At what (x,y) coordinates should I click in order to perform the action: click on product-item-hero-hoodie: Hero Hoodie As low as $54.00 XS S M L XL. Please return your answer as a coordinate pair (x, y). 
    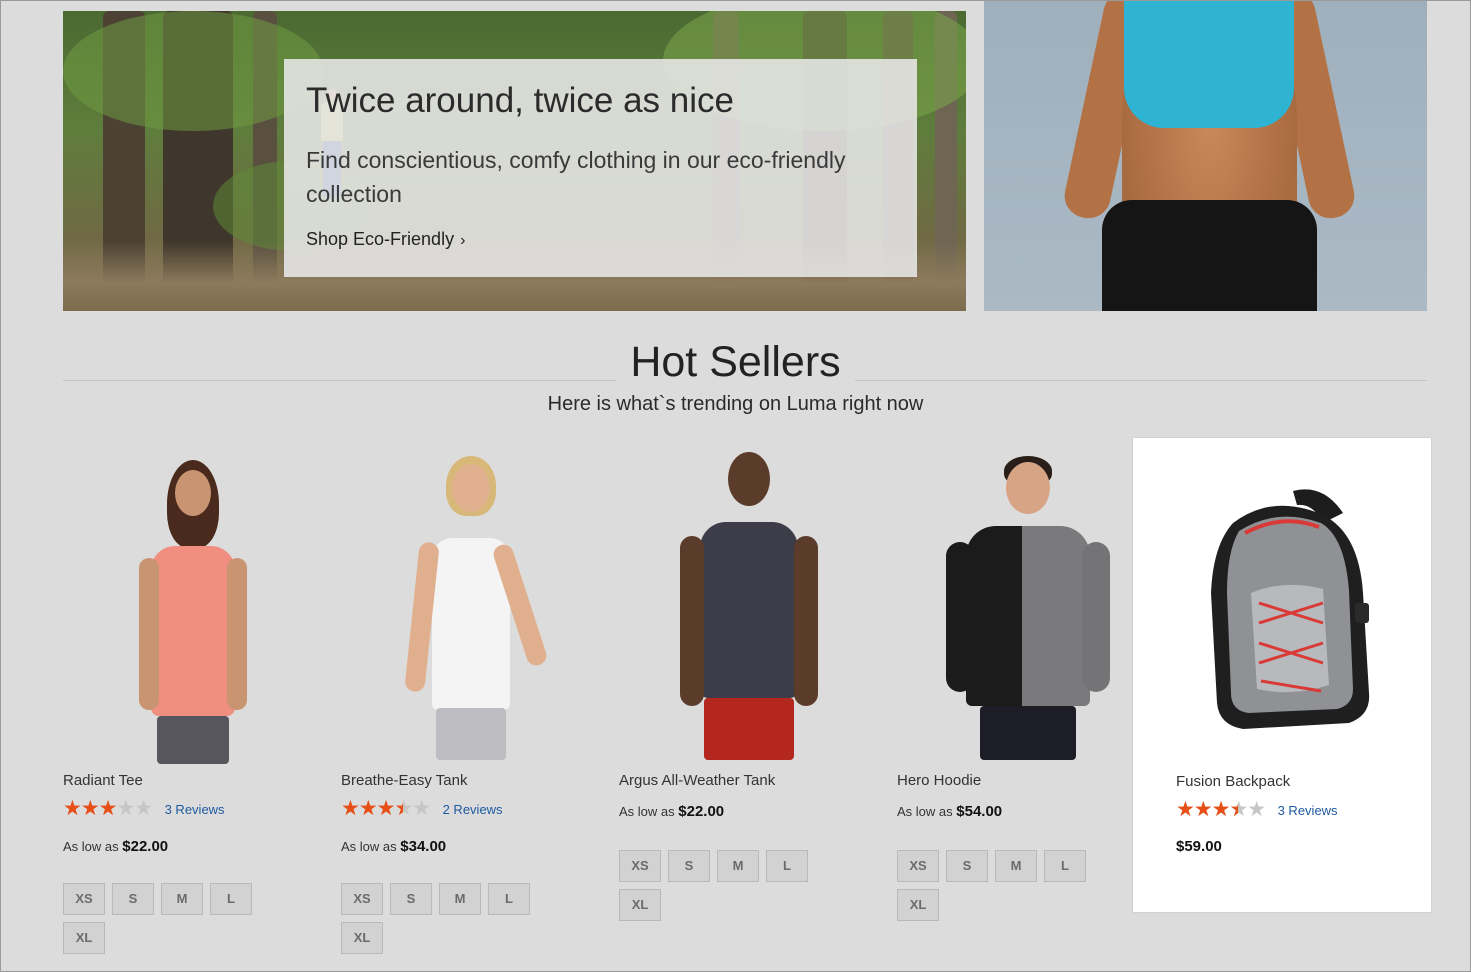
    Looking at the image, I should click on (1027, 687).